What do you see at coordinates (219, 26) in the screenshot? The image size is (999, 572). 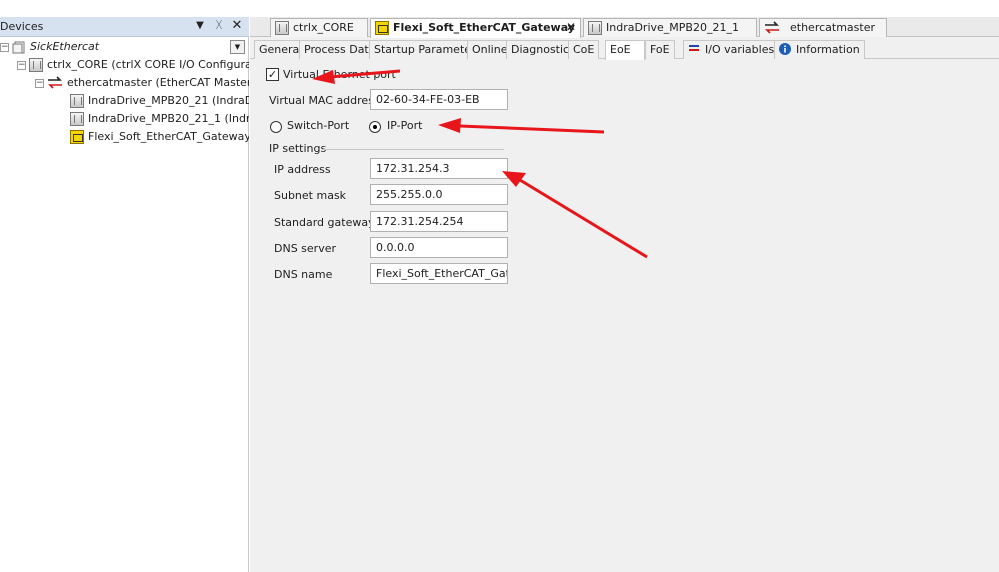 I see `pin-icon: ᚷ` at bounding box center [219, 26].